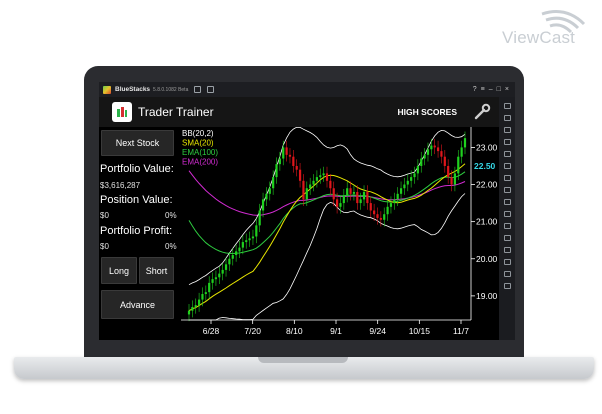 The height and width of the screenshot is (414, 602). Describe the element at coordinates (133, 89) in the screenshot. I see `bluestacks-title: BlueStacks` at that location.